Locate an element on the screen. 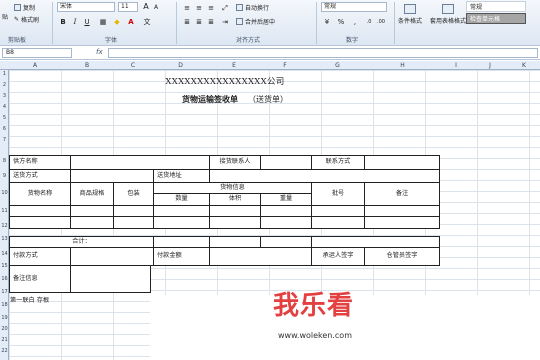 Image resolution: width=540 pixels, height=360 pixels. delivery-address-value is located at coordinates (324, 176).